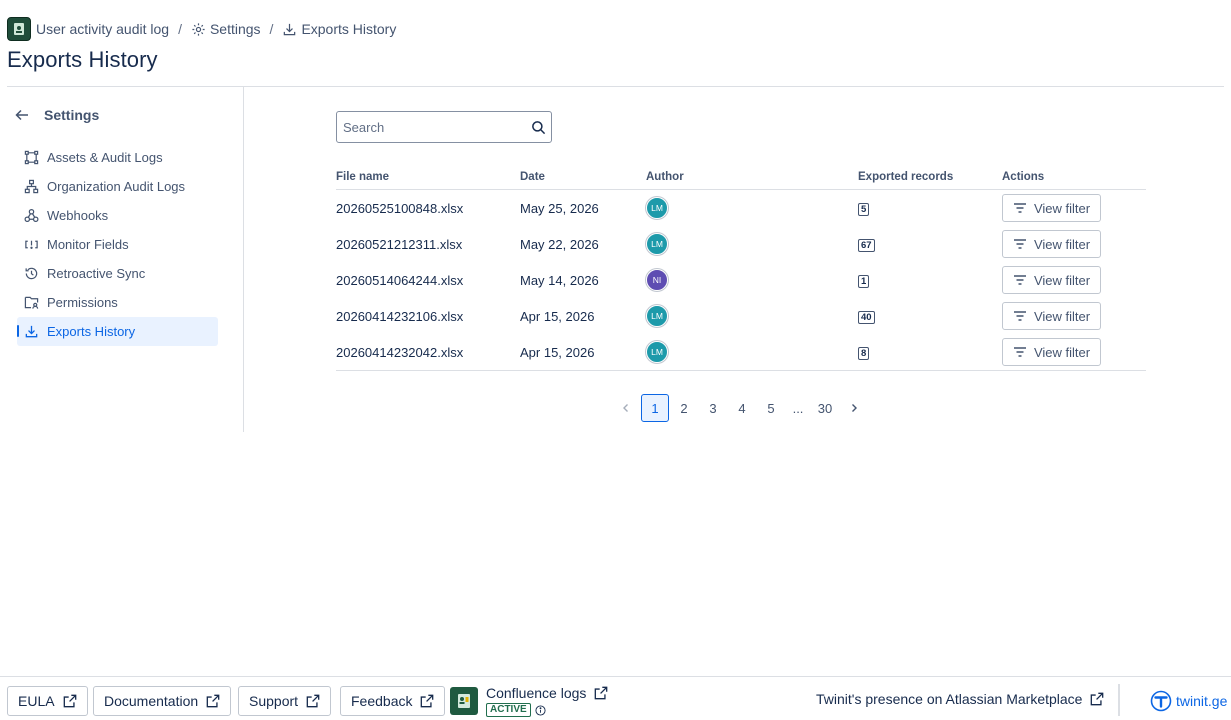 This screenshot has height=720, width=1231. Describe the element at coordinates (72, 115) in the screenshot. I see `sidebar-title: Settings` at that location.